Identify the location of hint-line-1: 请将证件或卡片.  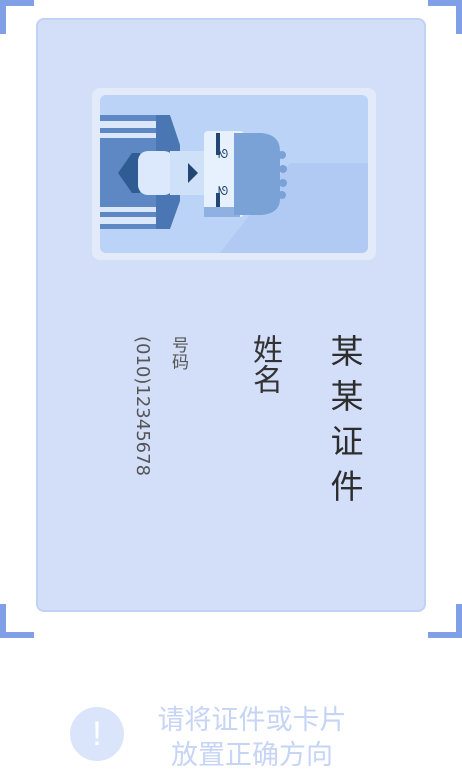
(252, 720).